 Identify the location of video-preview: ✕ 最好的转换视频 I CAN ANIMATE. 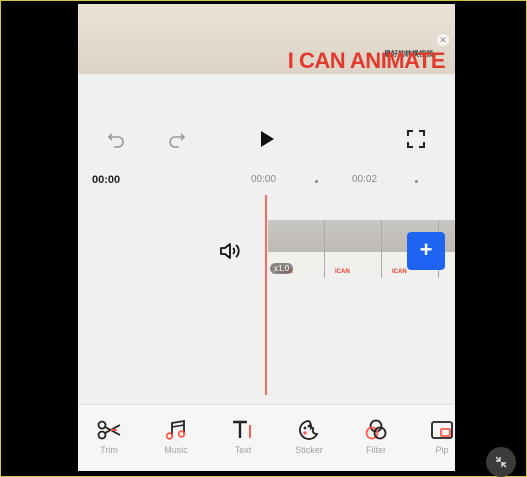
(266, 39).